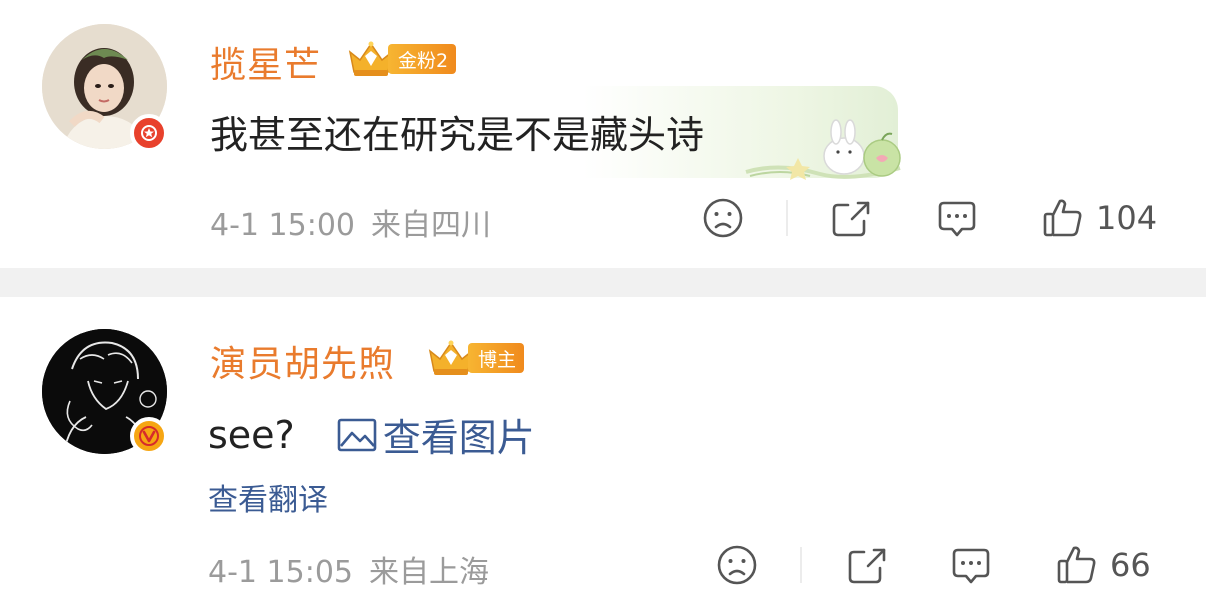  What do you see at coordinates (603, 218) in the screenshot?
I see `comment-actions: 104` at bounding box center [603, 218].